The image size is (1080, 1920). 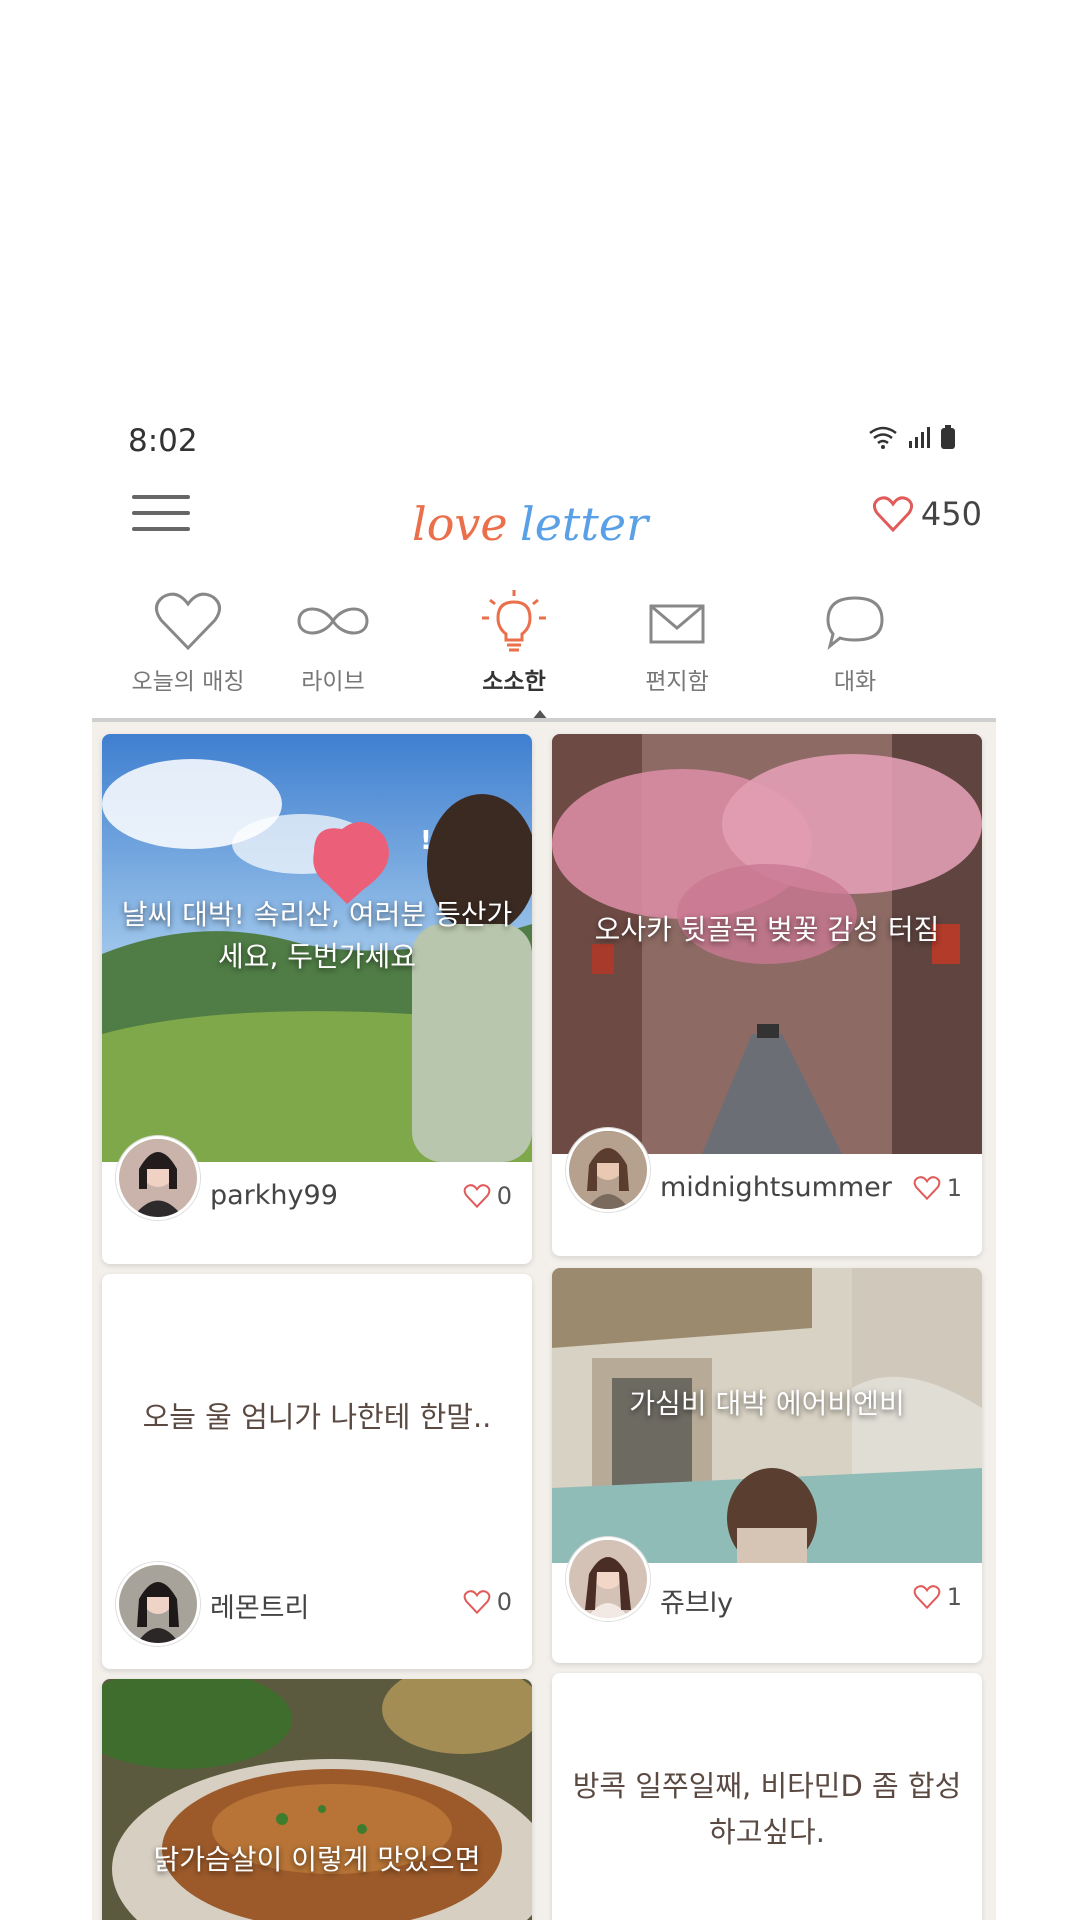 What do you see at coordinates (163, 441) in the screenshot?
I see `status-time: 8:02` at bounding box center [163, 441].